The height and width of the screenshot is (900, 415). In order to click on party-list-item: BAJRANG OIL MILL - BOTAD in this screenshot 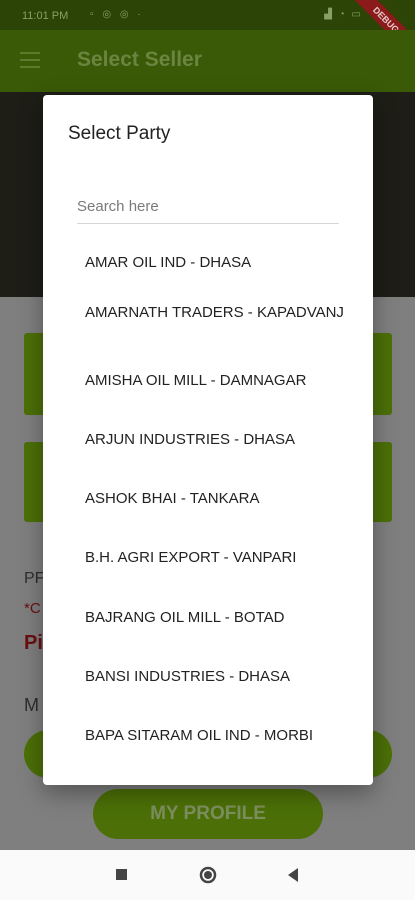, I will do `click(220, 618)`.